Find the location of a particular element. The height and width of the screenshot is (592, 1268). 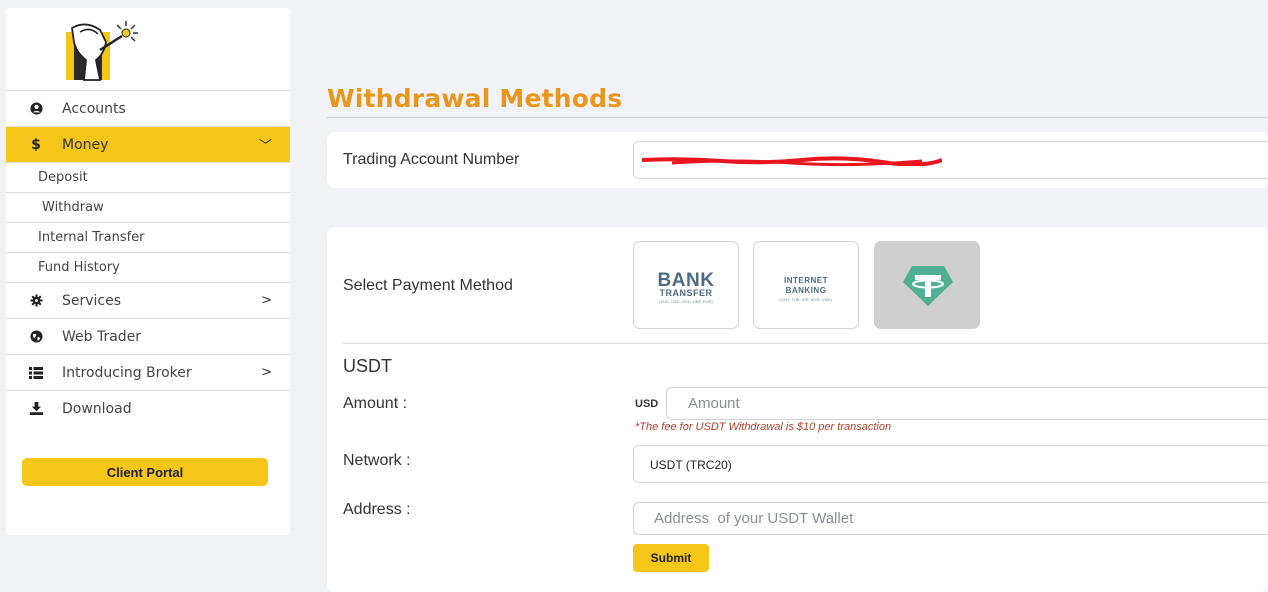

sidebar-item-introducing-broker: Introducing Broker > is located at coordinates (148, 372).